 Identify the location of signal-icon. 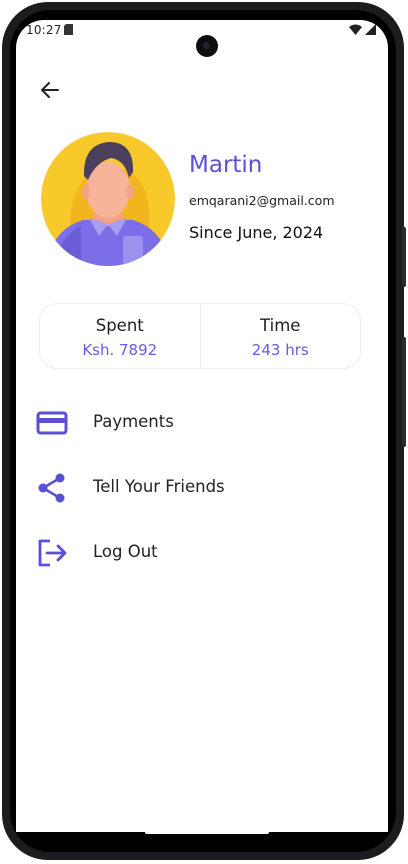
(370, 29).